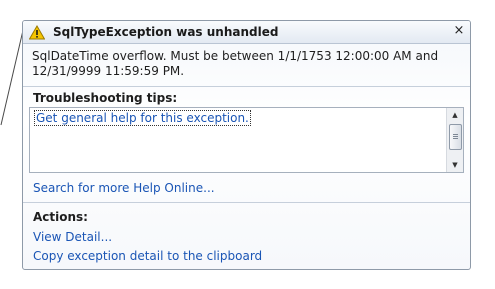 The image size is (495, 289). Describe the element at coordinates (37, 32) in the screenshot. I see `warning-icon` at that location.